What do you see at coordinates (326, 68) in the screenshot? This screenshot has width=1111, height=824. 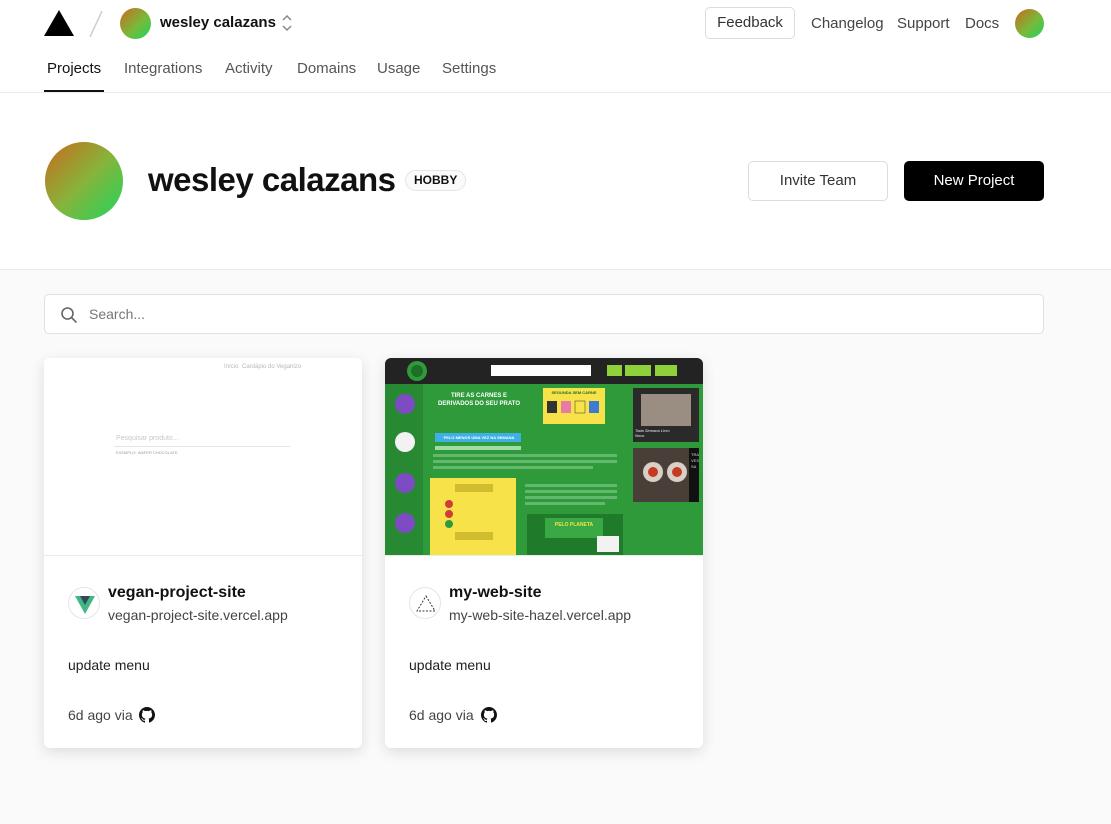 I see `tab-domains: Domains` at bounding box center [326, 68].